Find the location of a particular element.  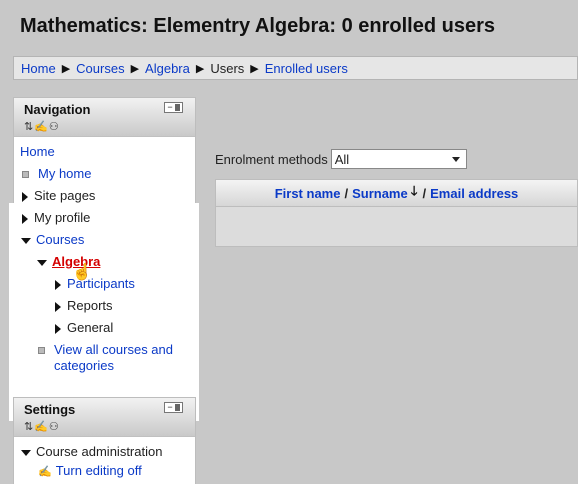

settings-item-turn-editing-off: ✍ Turn editing off is located at coordinates (90, 471).